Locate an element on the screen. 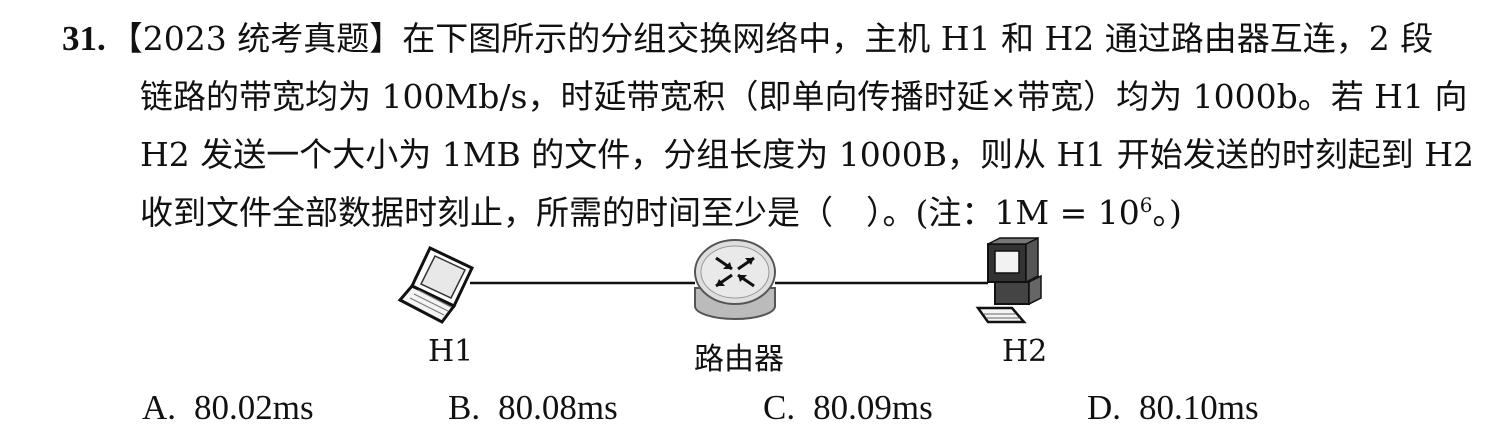 Image resolution: width=1507 pixels, height=442 pixels. option-c-letter: C. is located at coordinates (779, 407).